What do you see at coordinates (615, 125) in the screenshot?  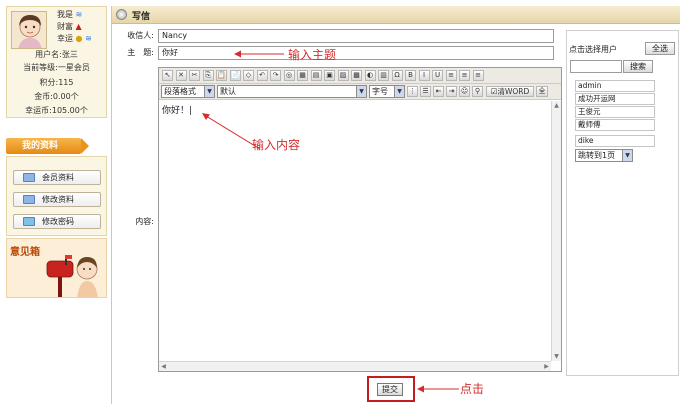 I see `user-item-daishifu: 戴师傅` at bounding box center [615, 125].